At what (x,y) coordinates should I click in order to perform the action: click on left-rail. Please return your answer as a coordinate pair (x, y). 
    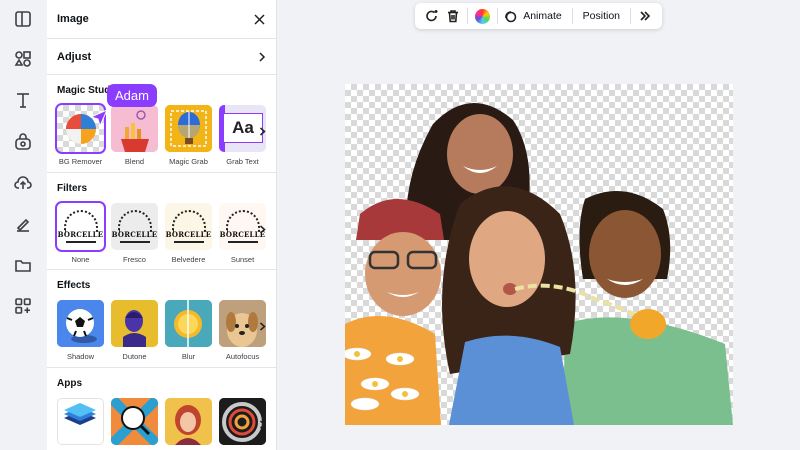
    Looking at the image, I should click on (23, 225).